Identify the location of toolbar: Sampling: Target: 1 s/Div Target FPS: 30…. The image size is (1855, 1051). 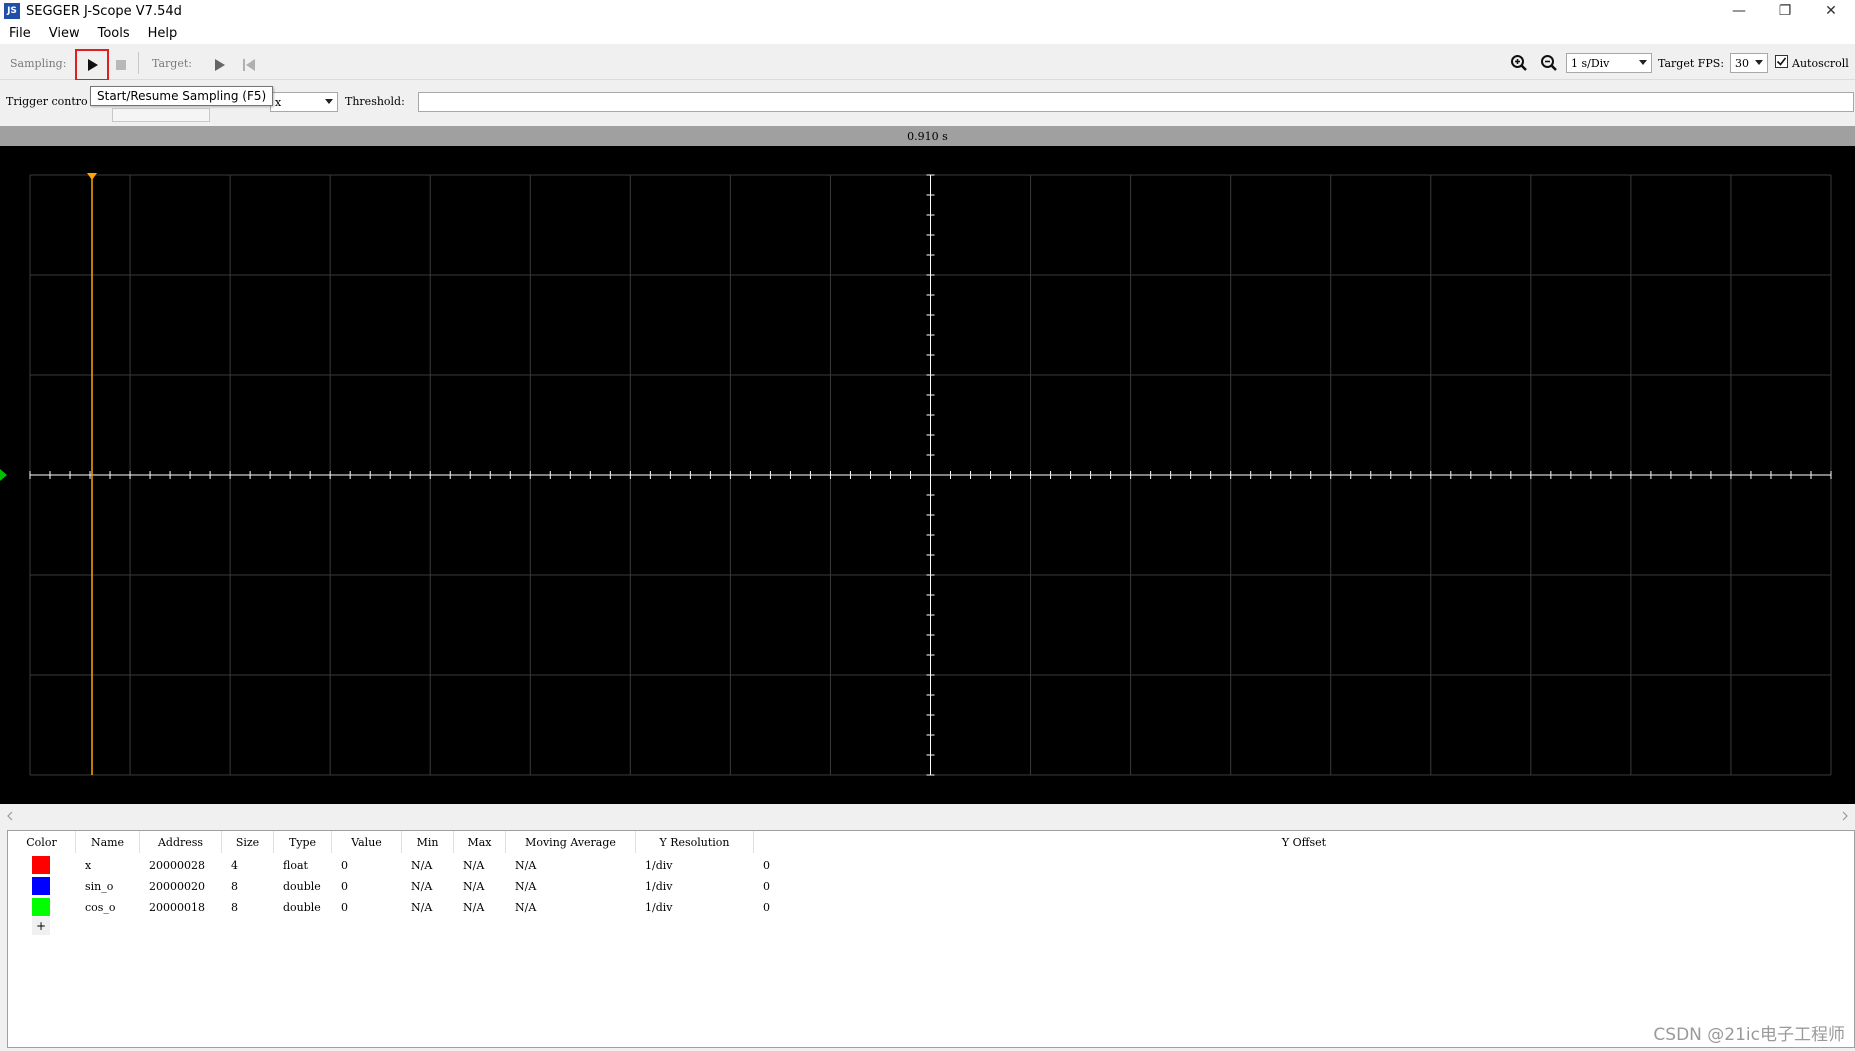
(927, 62).